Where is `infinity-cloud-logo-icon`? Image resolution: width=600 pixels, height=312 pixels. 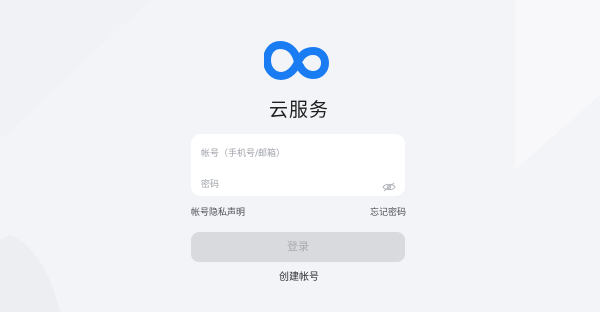
infinity-cloud-logo-icon is located at coordinates (296, 60).